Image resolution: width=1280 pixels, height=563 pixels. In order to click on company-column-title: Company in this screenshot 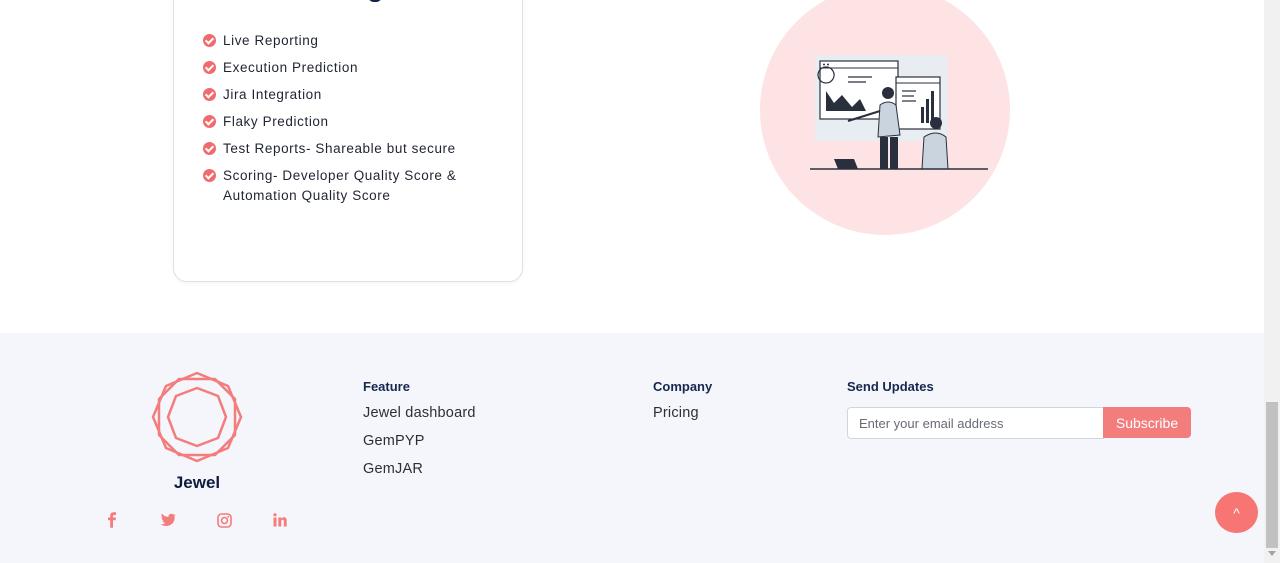, I will do `click(683, 386)`.